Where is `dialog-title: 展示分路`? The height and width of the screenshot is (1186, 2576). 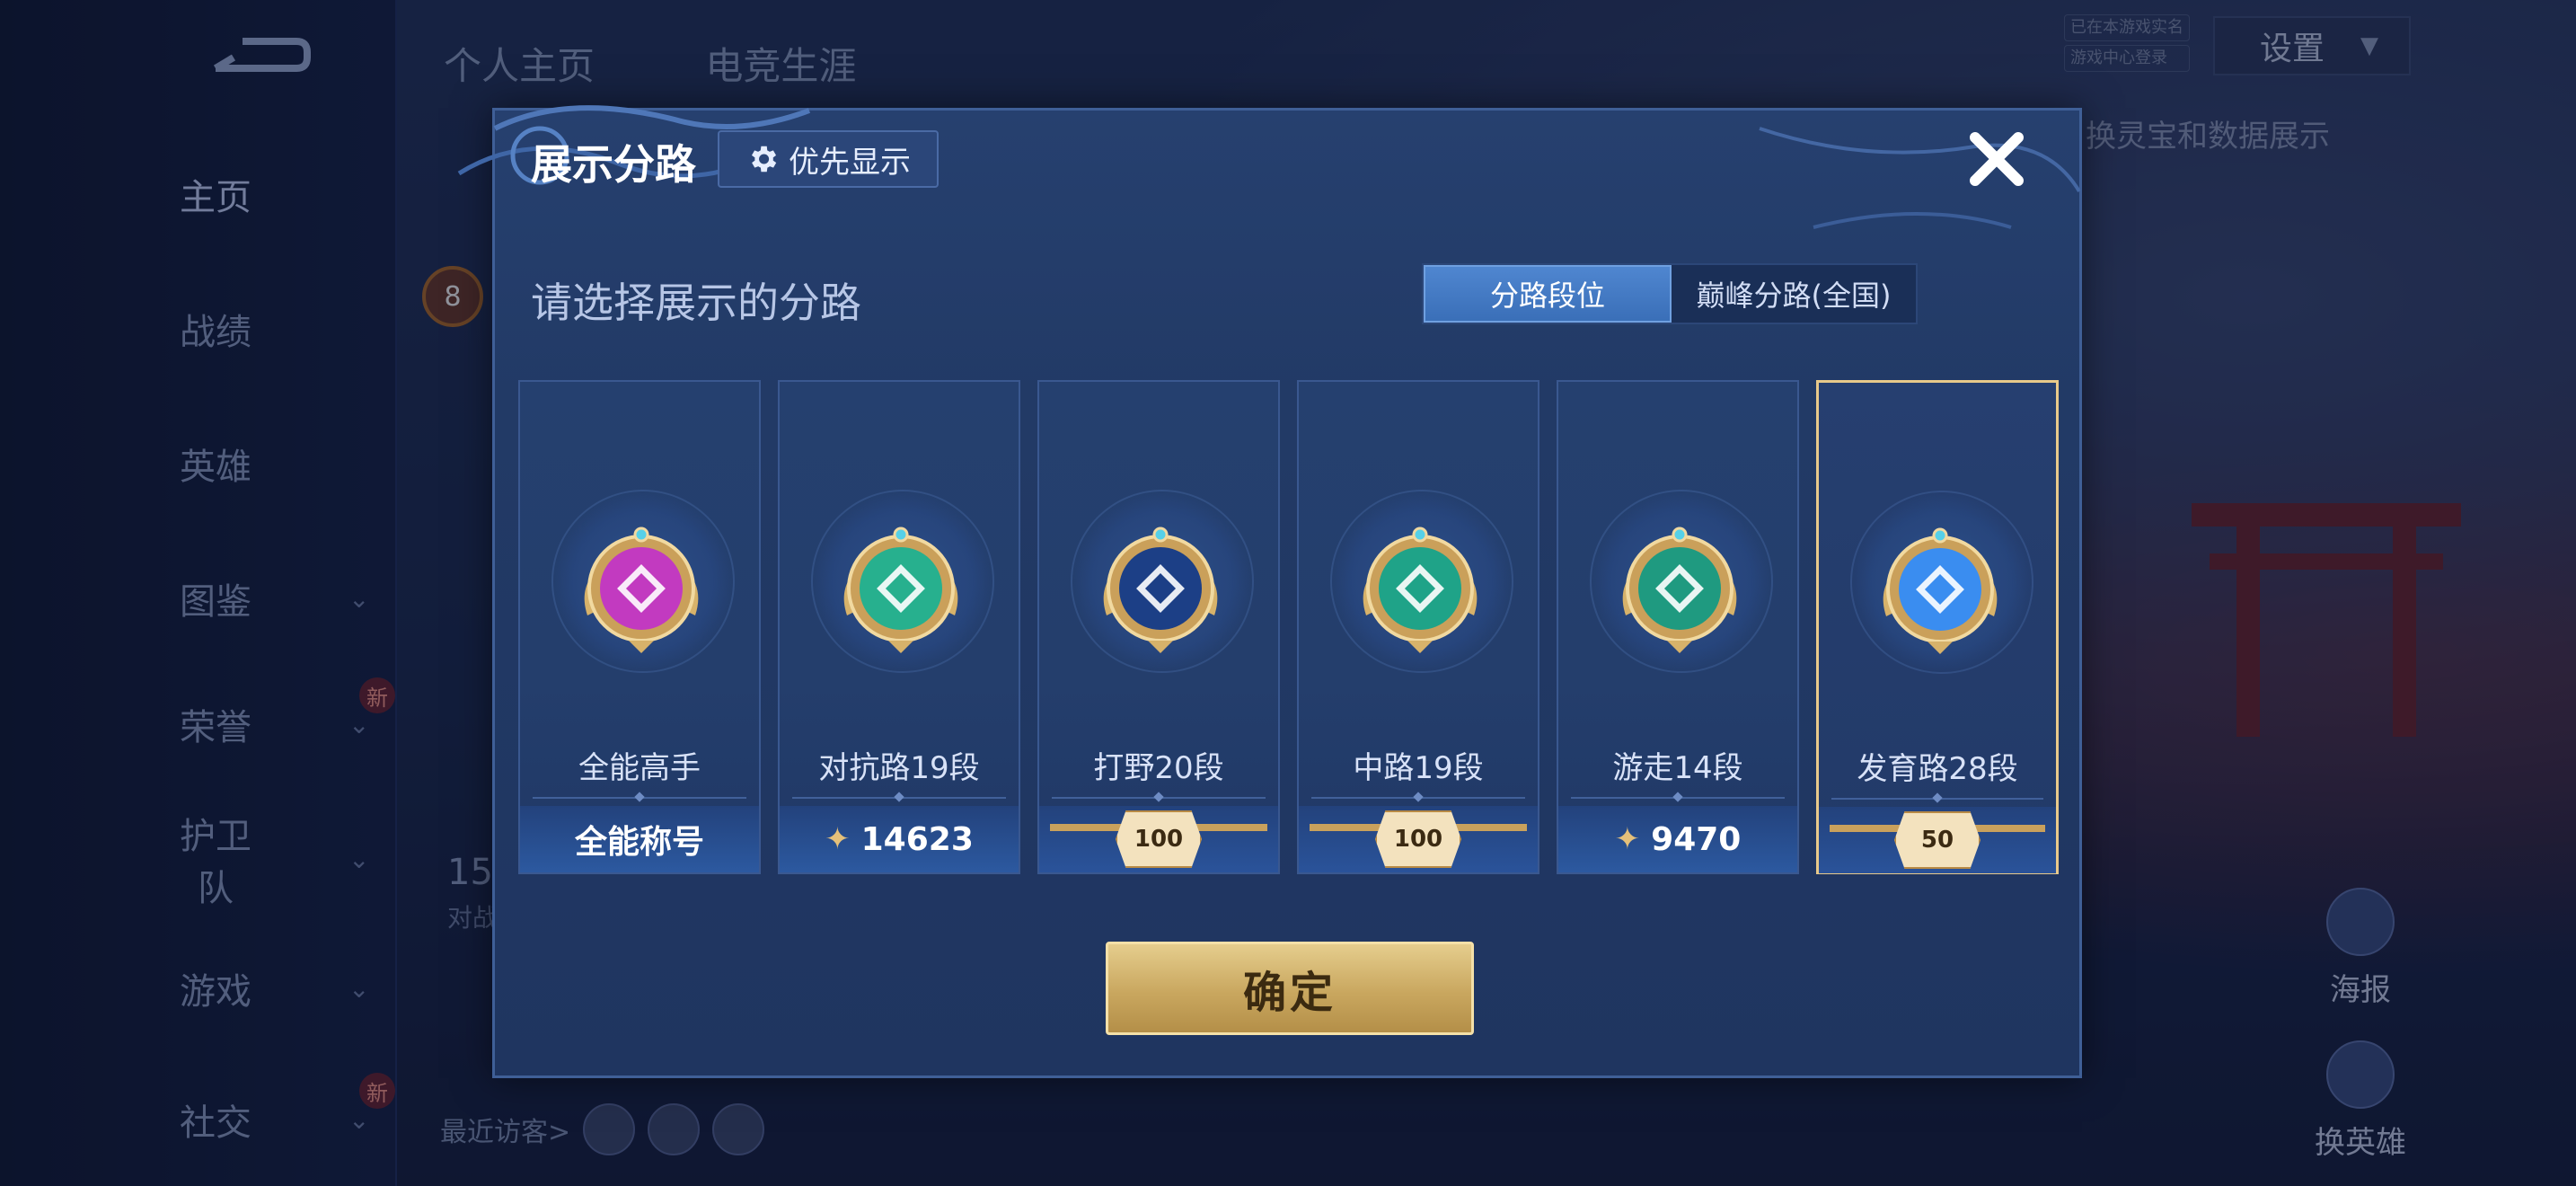
dialog-title: 展示分路 is located at coordinates (613, 164).